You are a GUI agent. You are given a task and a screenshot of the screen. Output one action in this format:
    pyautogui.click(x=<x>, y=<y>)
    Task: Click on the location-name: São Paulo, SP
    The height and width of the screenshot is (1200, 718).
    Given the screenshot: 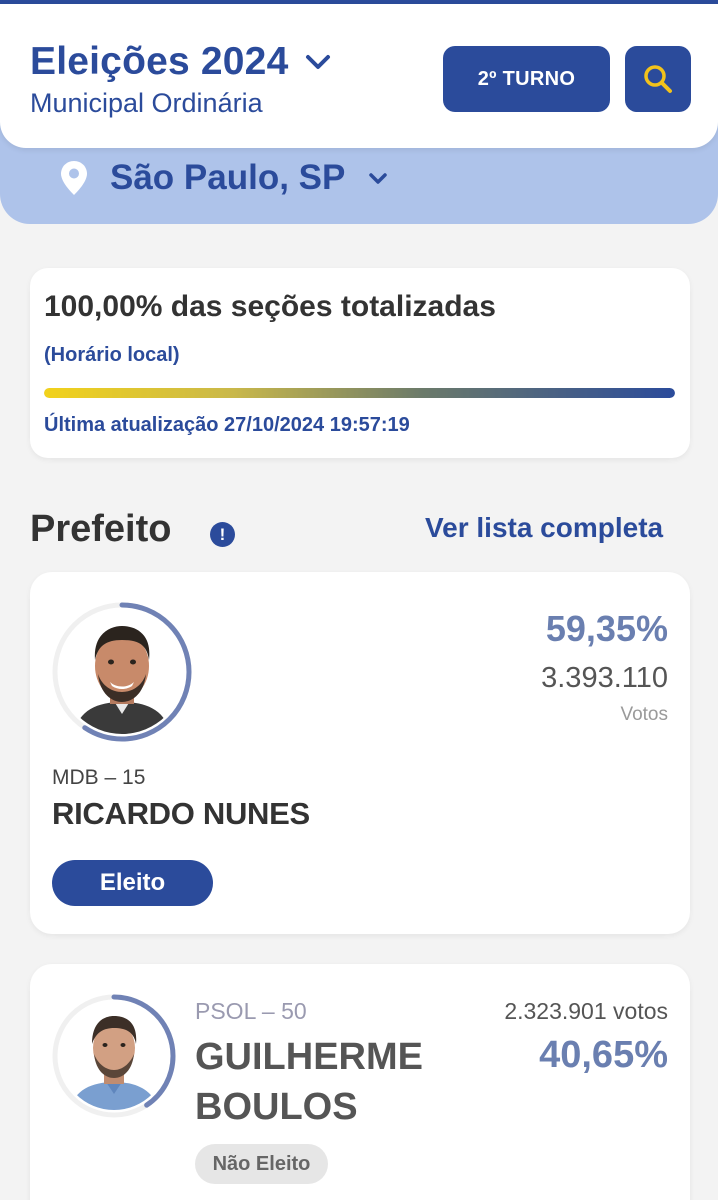 What is the action you would take?
    pyautogui.click(x=227, y=178)
    